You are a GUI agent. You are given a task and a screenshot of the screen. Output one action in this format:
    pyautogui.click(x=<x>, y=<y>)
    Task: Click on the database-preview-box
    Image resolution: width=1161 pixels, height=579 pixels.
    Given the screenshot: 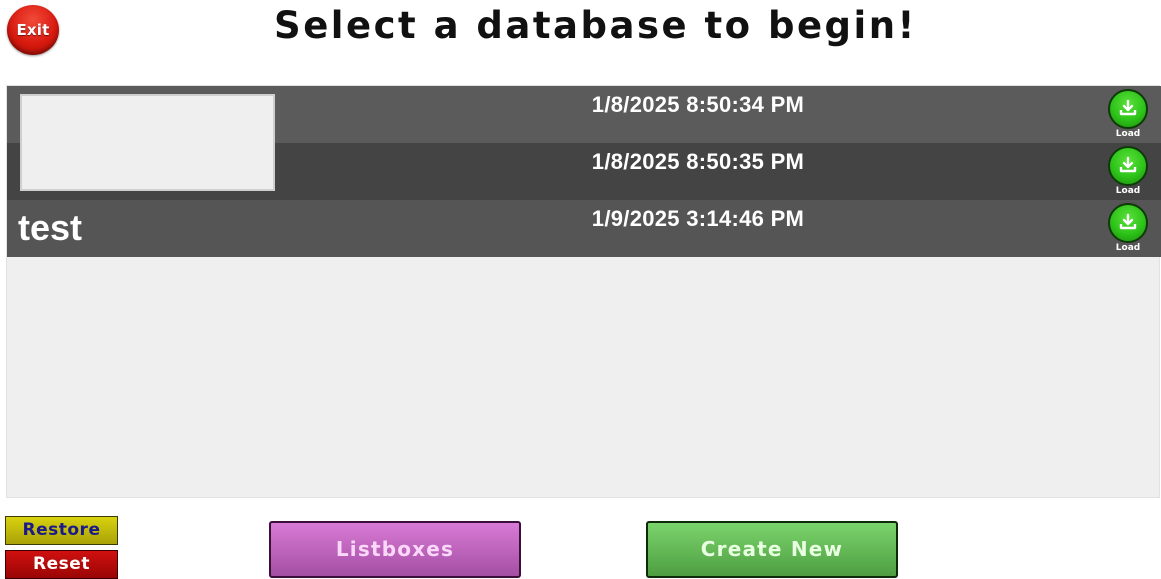 What is the action you would take?
    pyautogui.click(x=147, y=142)
    